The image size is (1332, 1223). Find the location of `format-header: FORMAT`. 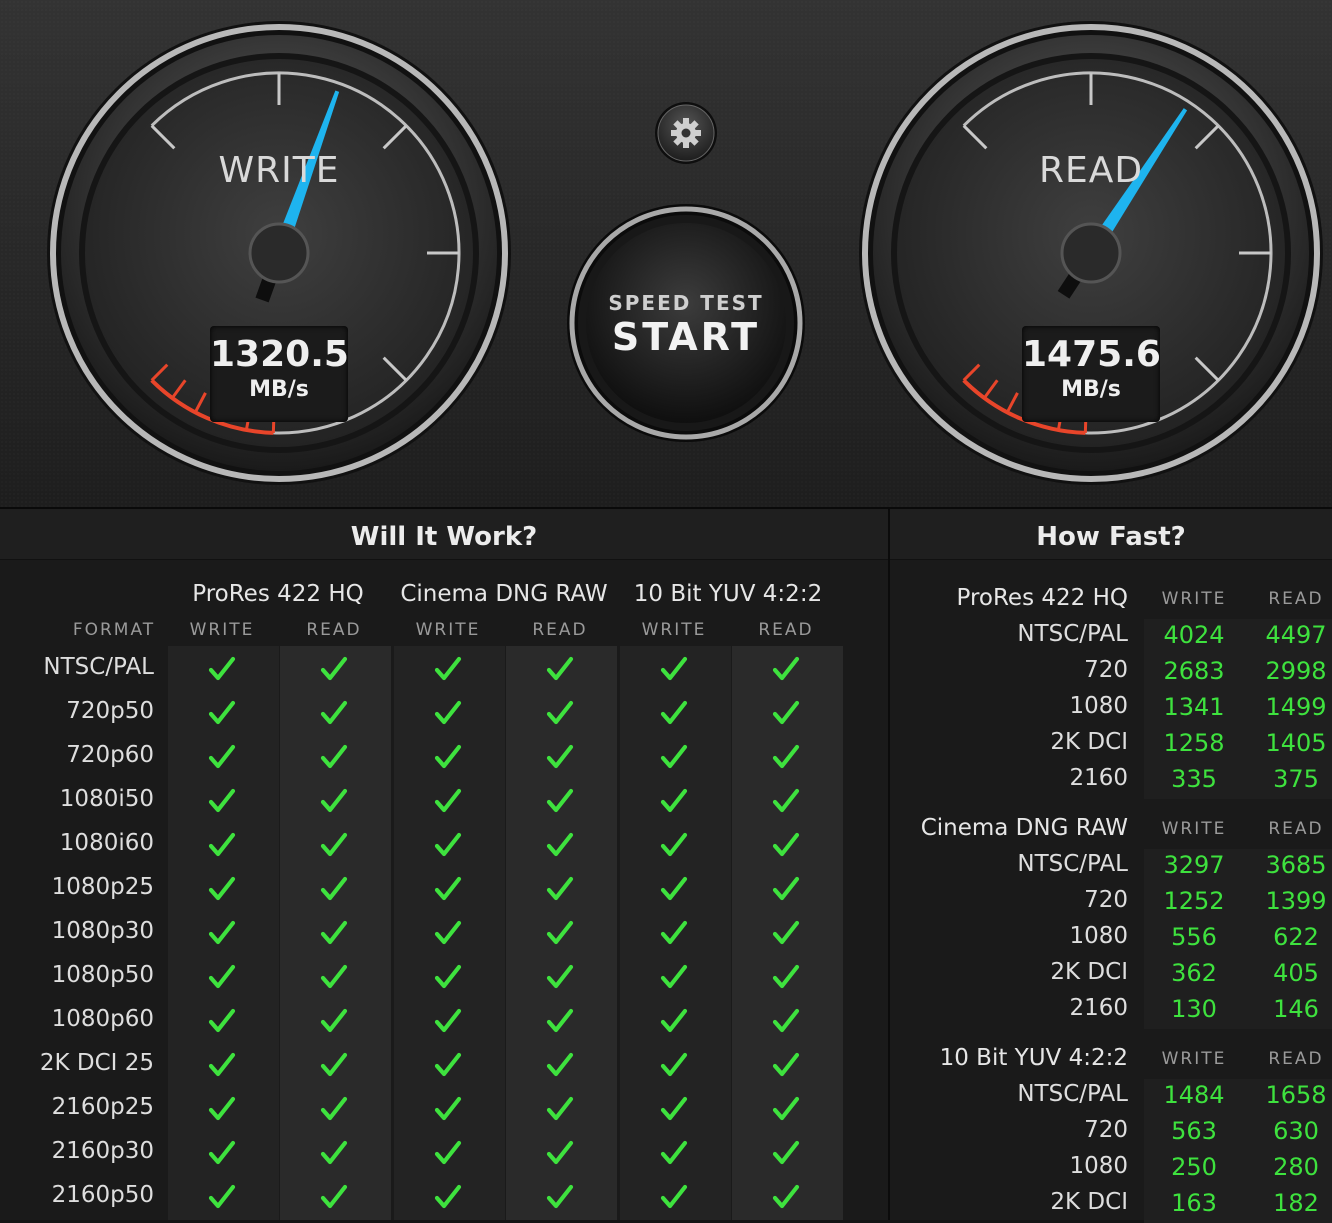

format-header: FORMAT is located at coordinates (114, 630).